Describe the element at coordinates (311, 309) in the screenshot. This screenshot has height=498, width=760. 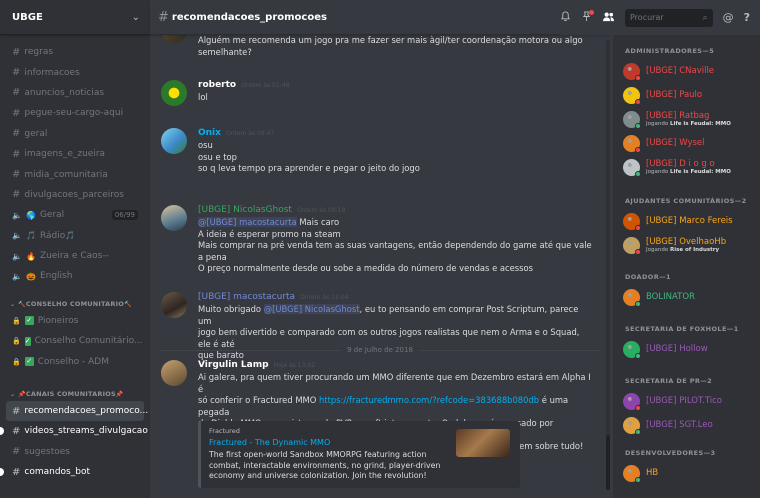
I see `user-mention: @[UBGE] NicolasGhost` at that location.